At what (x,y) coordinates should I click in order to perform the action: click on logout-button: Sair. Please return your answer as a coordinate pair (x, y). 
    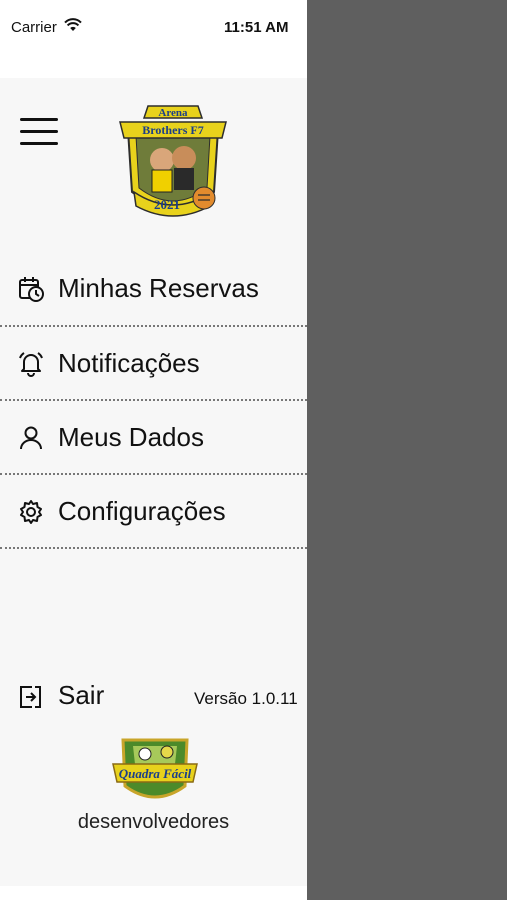
    Looking at the image, I should click on (70, 696).